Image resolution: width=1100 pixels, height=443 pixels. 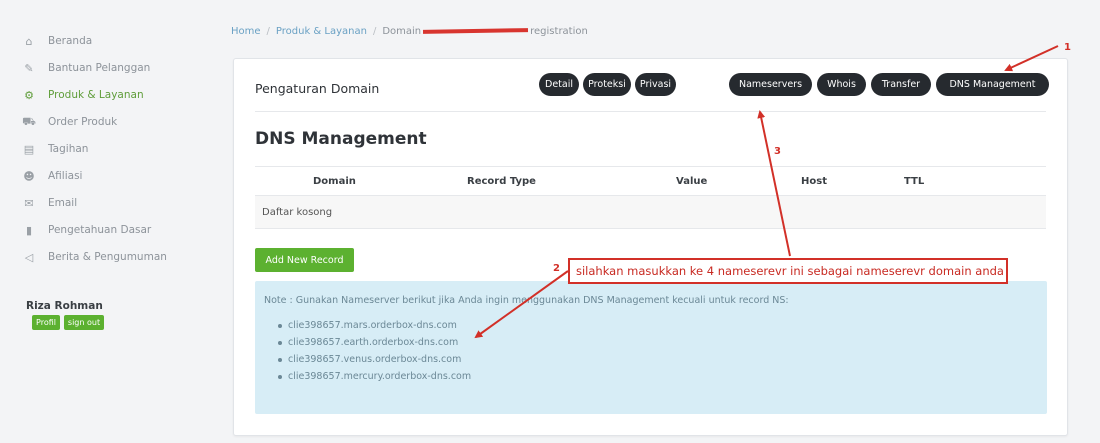 I want to click on breadcrumb-registration: registration, so click(x=559, y=31).